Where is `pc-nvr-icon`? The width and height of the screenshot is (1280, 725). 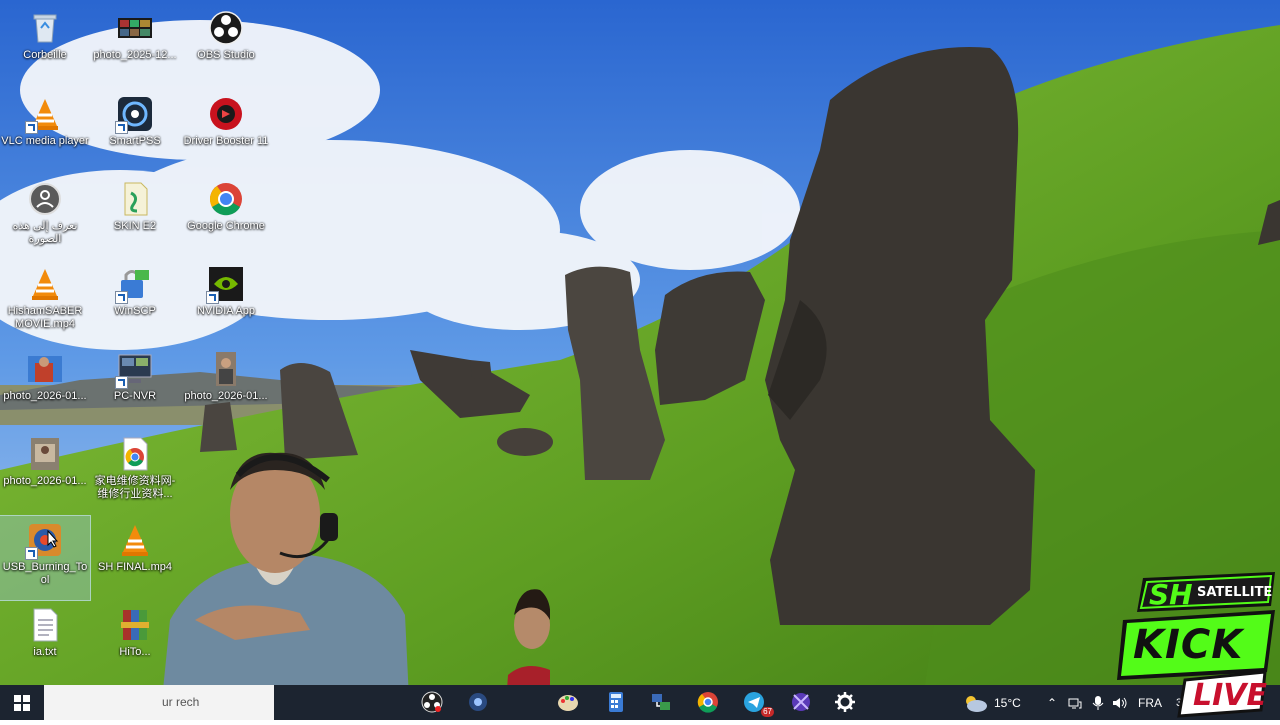
pc-nvr-icon is located at coordinates (134, 370).